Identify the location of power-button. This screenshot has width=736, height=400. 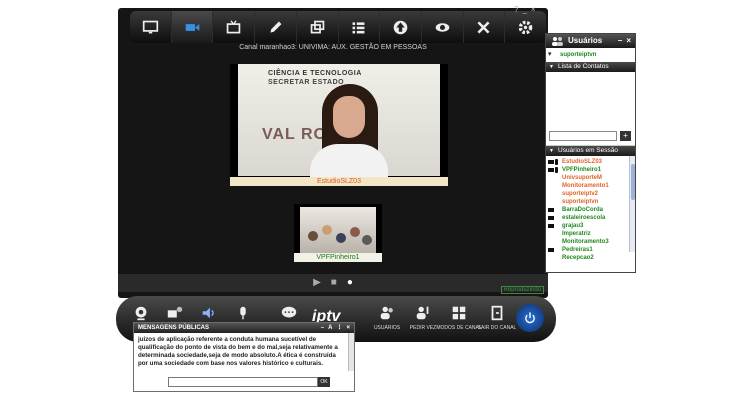
(530, 318).